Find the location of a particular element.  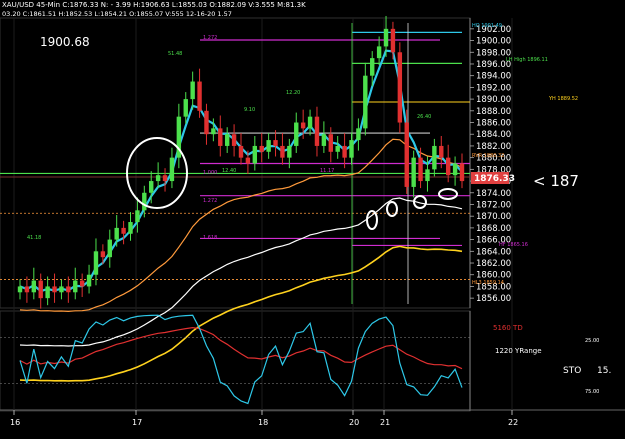

sto-value: 15. is located at coordinates (604, 371).